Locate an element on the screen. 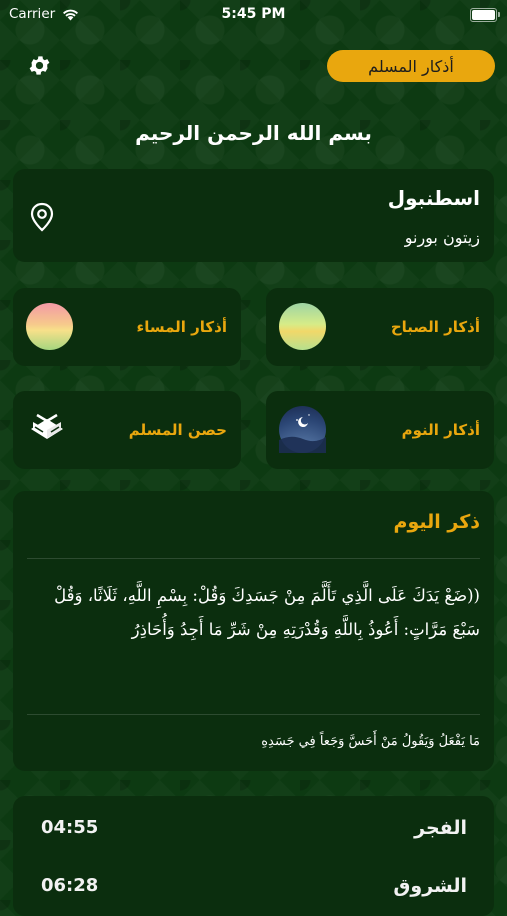 The image size is (507, 916). morning-adhkar-tile: أذكار الصباح is located at coordinates (380, 327).